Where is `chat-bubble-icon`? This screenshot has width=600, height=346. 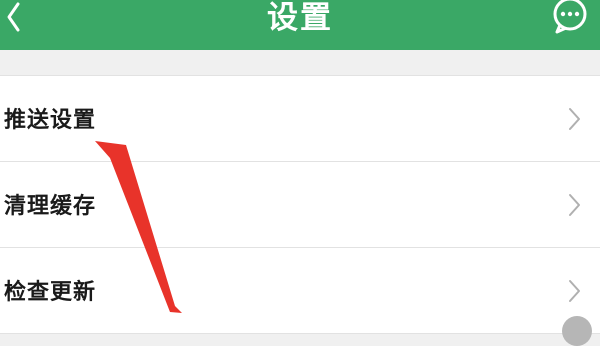
chat-bubble-icon is located at coordinates (570, 19).